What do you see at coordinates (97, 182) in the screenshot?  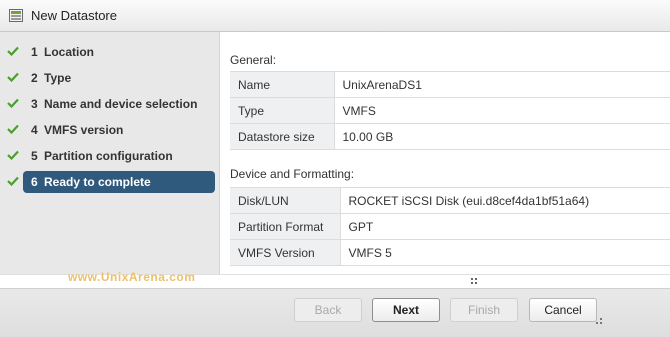 I see `step-label: Ready to complete` at bounding box center [97, 182].